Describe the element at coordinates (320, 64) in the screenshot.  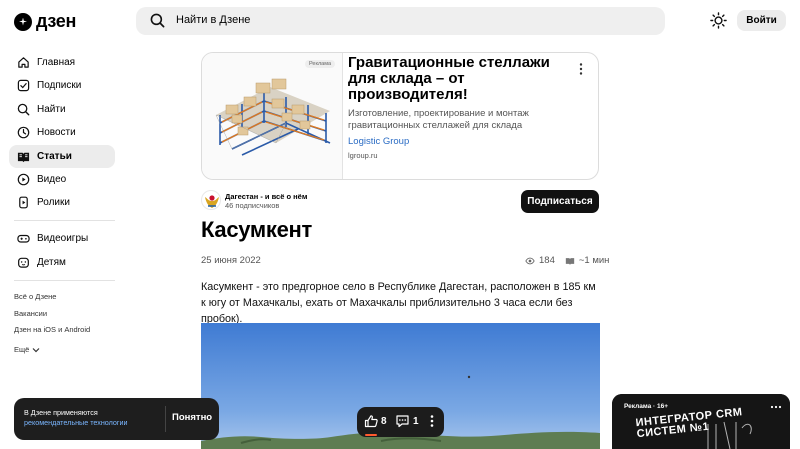
I see `ad-badge: Реклама` at that location.